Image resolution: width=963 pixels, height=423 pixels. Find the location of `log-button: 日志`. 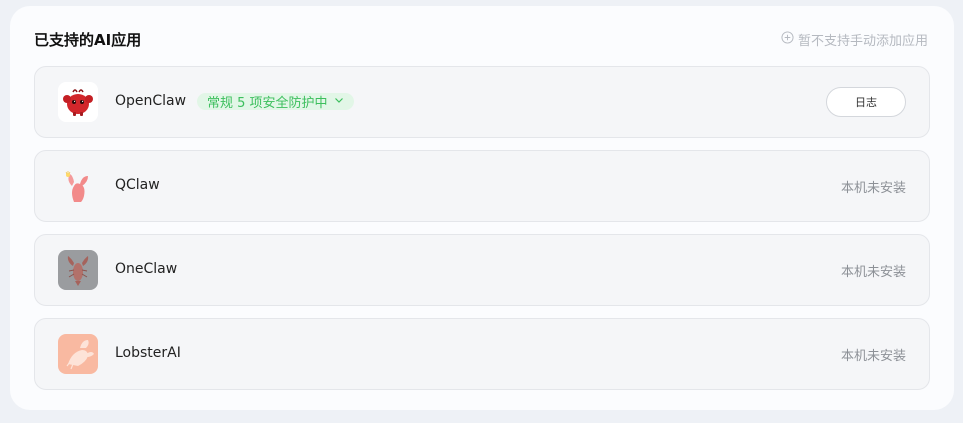

log-button: 日志 is located at coordinates (866, 102).